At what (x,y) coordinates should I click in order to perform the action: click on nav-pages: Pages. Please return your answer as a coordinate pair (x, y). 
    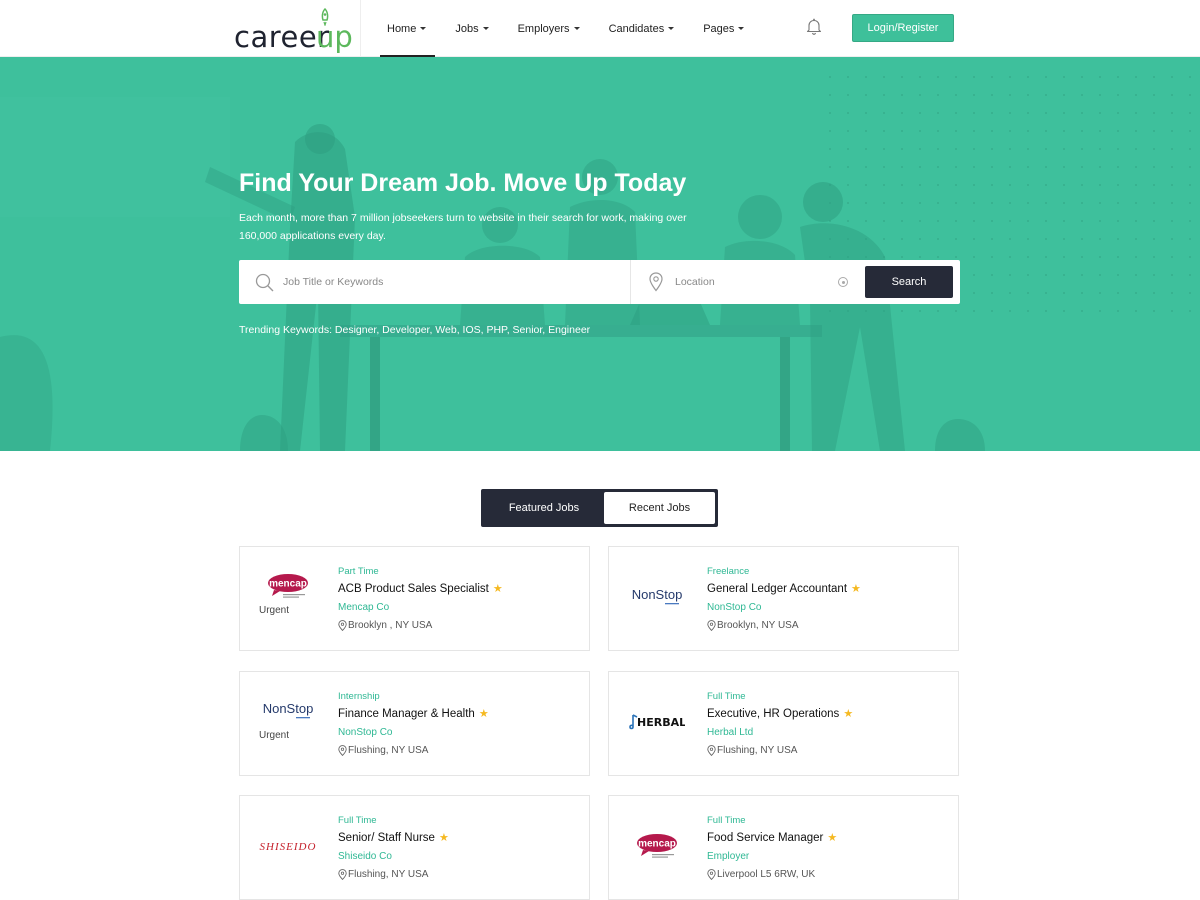
    Looking at the image, I should click on (723, 28).